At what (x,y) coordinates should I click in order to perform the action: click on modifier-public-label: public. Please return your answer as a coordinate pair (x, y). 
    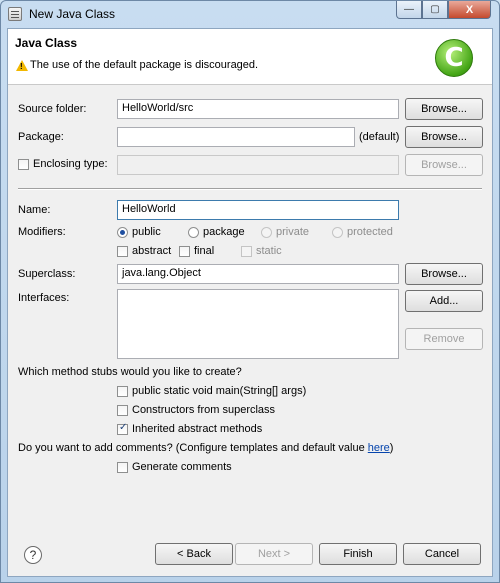
    Looking at the image, I should click on (146, 232).